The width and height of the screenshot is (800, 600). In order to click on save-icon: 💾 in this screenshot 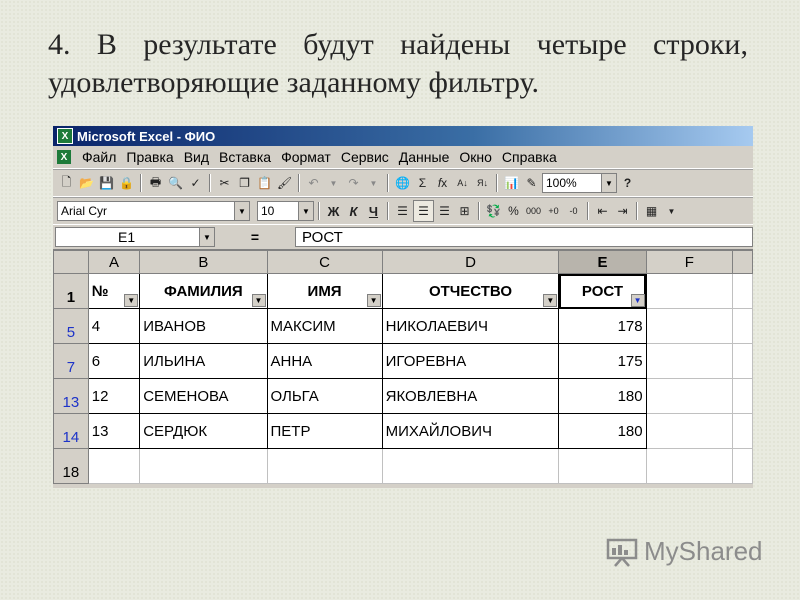, I will do `click(106, 183)`.